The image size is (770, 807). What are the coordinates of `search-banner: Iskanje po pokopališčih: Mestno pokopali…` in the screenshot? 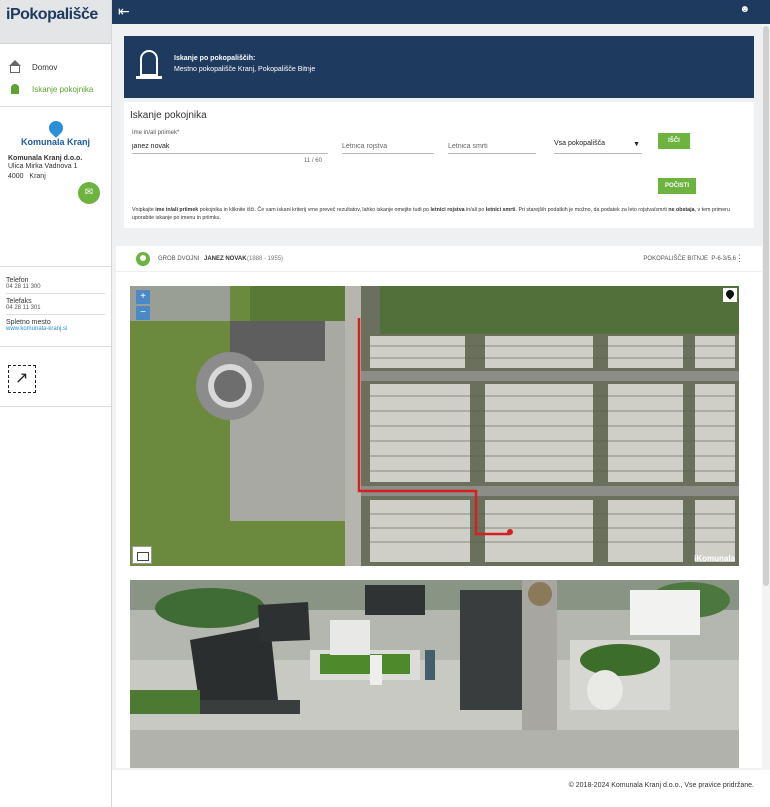 It's located at (439, 67).